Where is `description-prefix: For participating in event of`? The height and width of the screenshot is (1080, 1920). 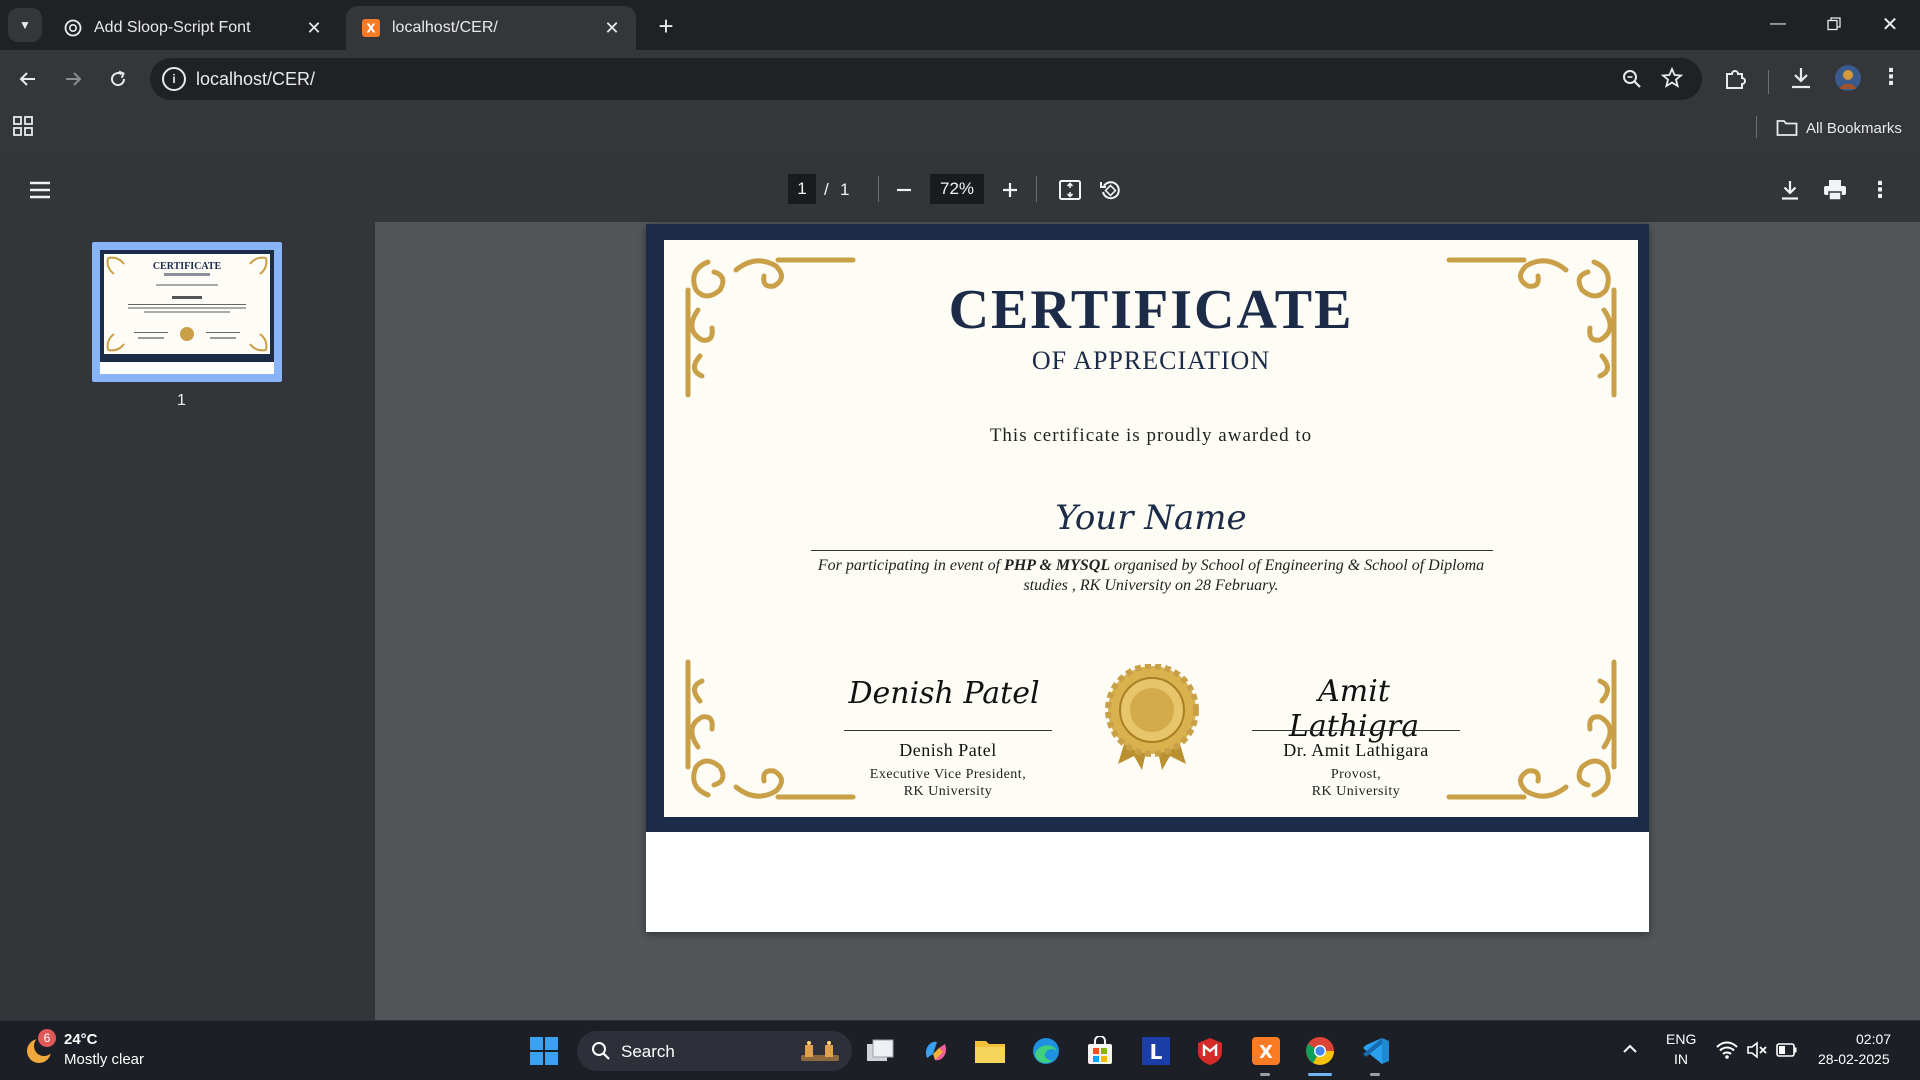
description-prefix: For participating in event of is located at coordinates (911, 565).